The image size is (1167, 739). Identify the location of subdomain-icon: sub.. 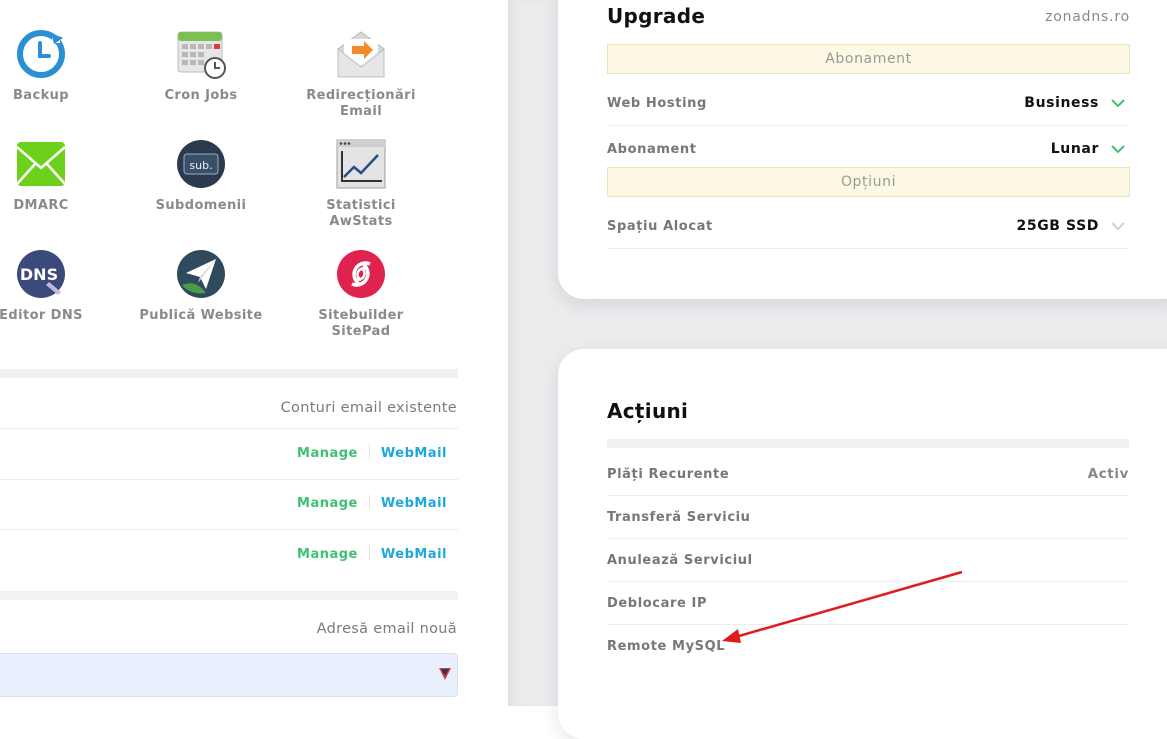
(201, 164).